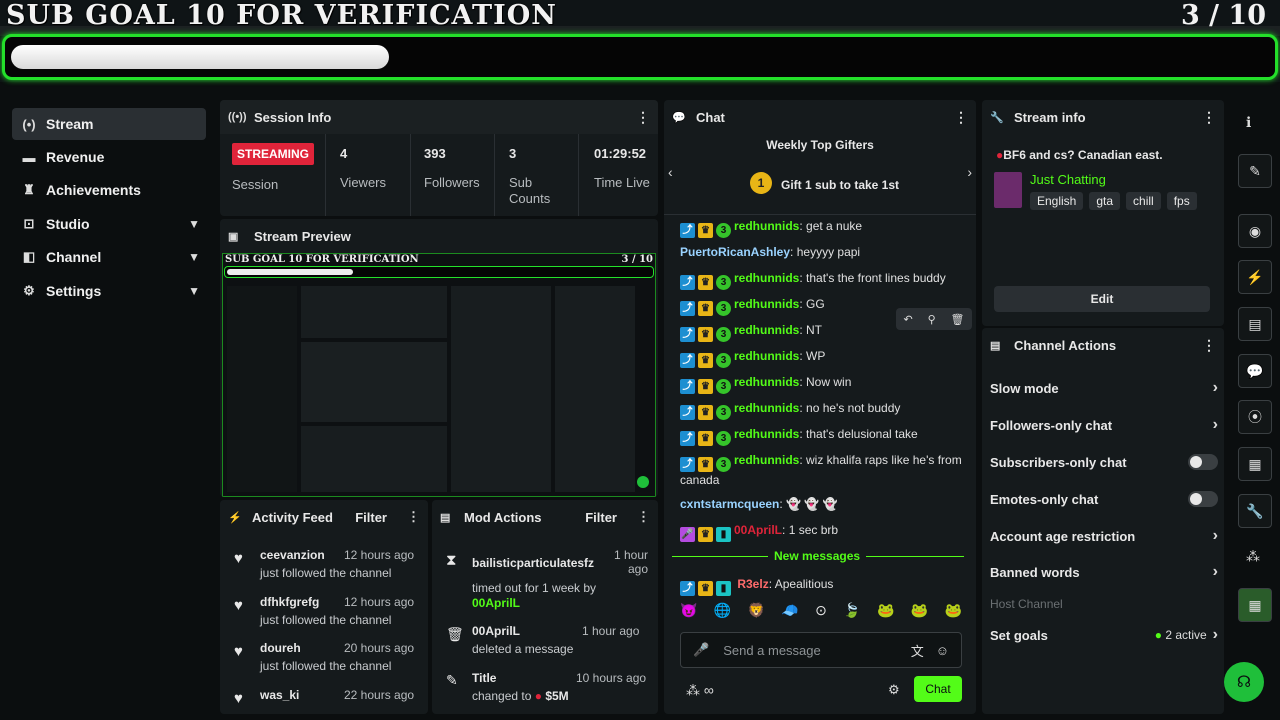  Describe the element at coordinates (917, 650) in the screenshot. I see `translate-icon: 文` at that location.